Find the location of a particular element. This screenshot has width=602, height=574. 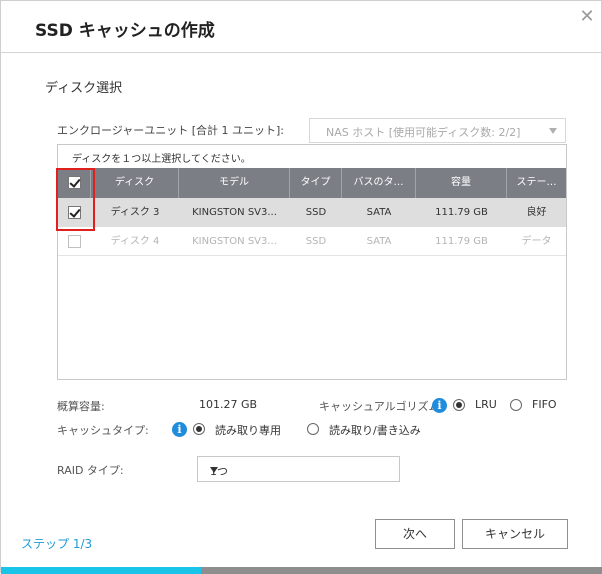

algorithm-option-fifo: FIFO is located at coordinates (544, 404).